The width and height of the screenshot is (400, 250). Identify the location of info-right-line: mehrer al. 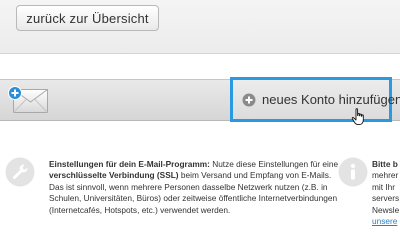
(386, 175).